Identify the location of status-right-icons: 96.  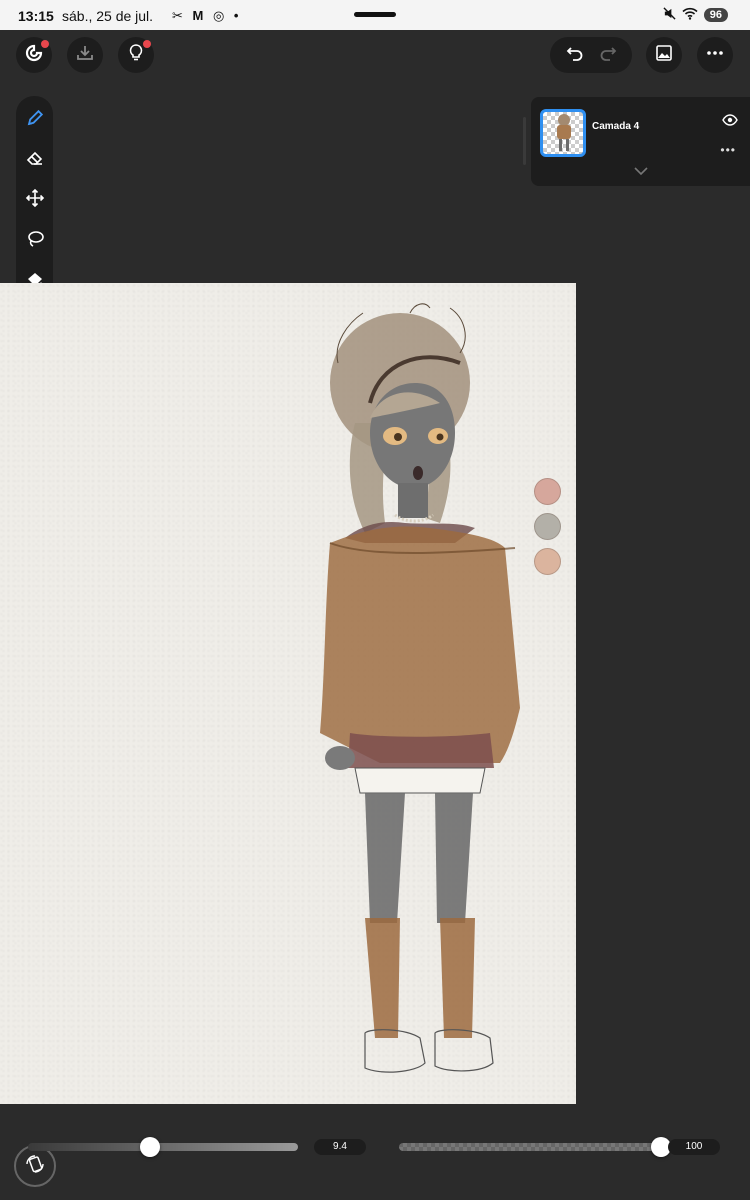
(695, 15).